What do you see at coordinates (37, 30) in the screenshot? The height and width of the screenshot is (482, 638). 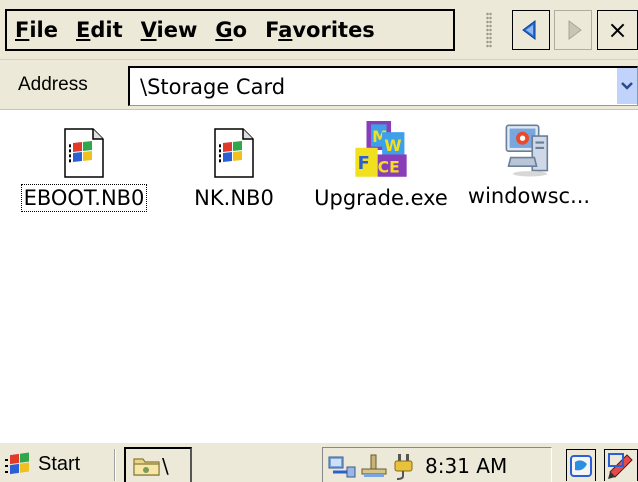 I see `menu-file: File` at bounding box center [37, 30].